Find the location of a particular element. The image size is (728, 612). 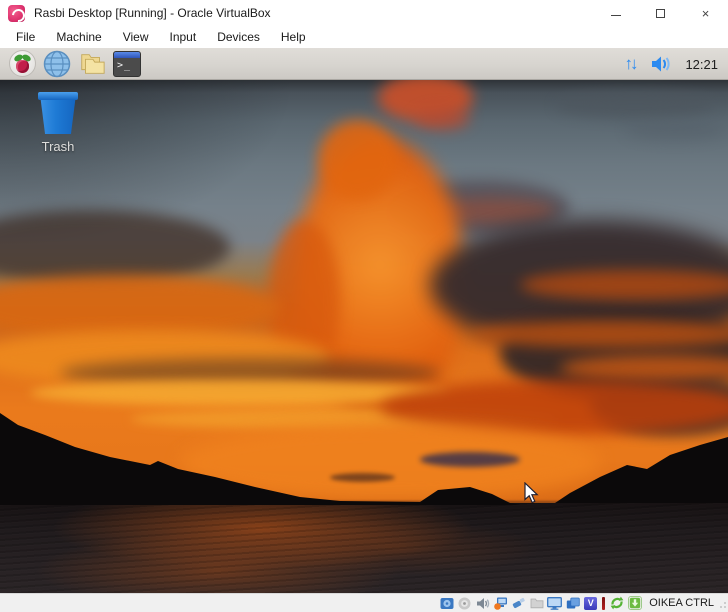

window-controls: × is located at coordinates (660, 13).